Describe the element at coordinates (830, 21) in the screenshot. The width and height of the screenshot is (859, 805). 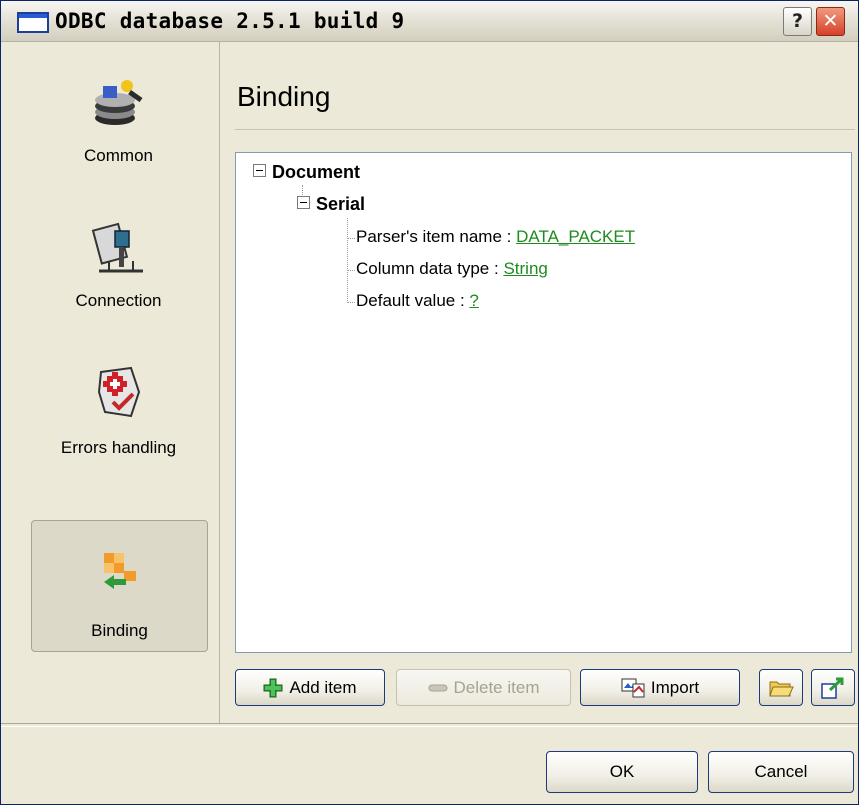
I see `close-button: ✕` at that location.